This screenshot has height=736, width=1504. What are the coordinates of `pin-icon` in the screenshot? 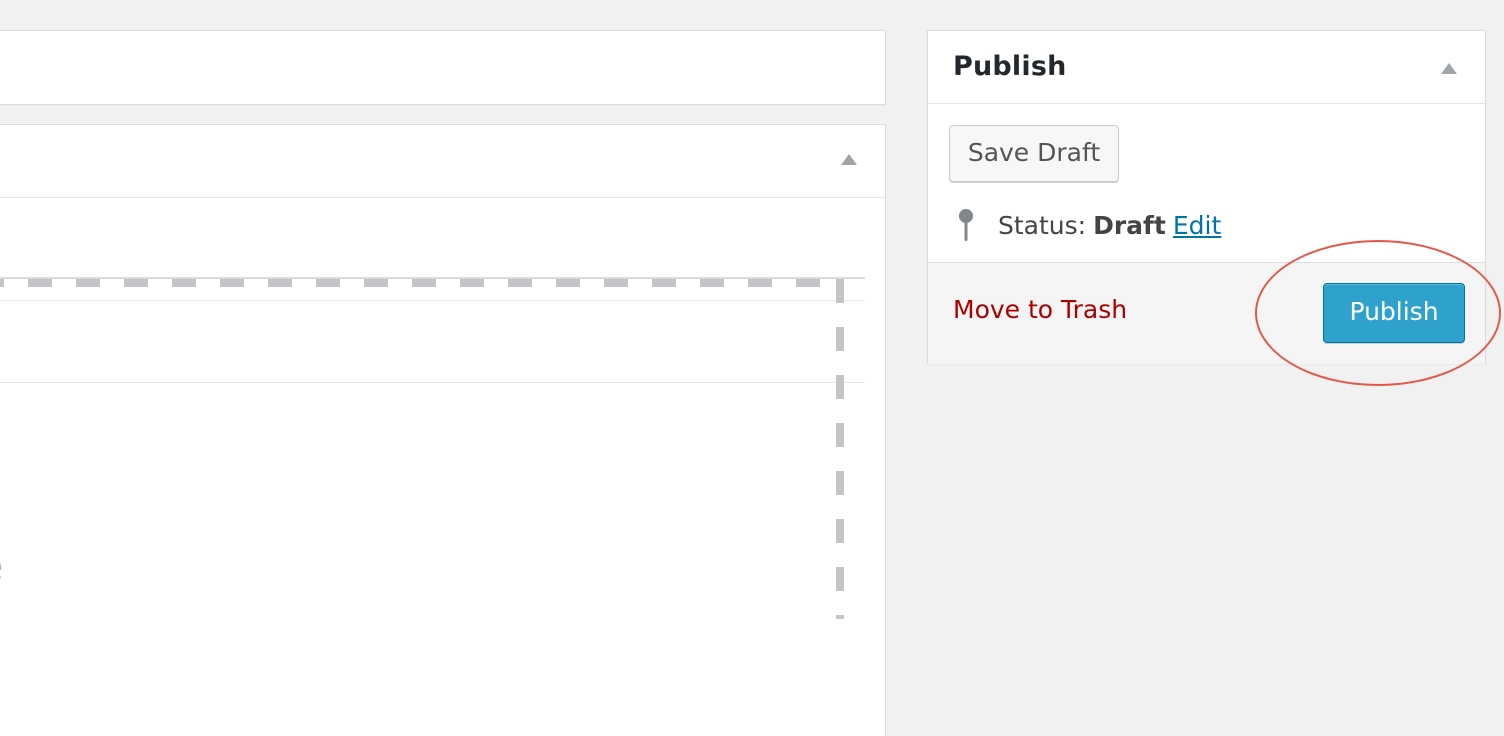 It's located at (966, 225).